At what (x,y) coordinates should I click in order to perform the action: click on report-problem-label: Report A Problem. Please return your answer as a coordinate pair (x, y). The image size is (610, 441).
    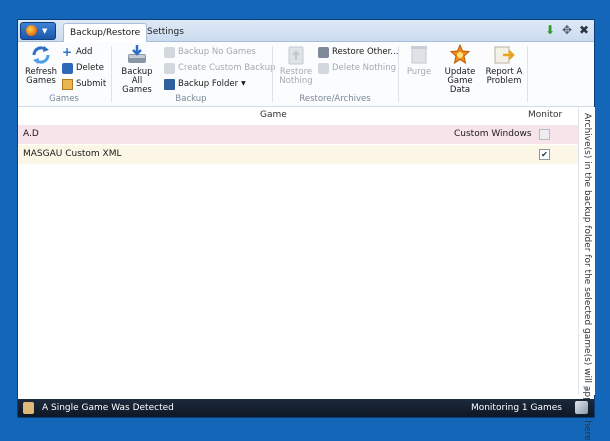
    Looking at the image, I should click on (504, 76).